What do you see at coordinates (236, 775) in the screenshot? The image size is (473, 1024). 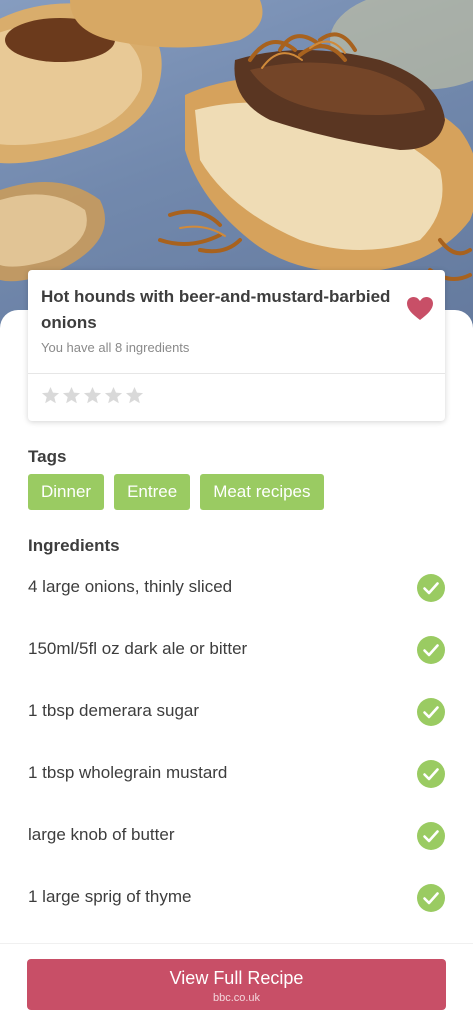 I see `list-item: 1 tbsp wholegrain mustard` at bounding box center [236, 775].